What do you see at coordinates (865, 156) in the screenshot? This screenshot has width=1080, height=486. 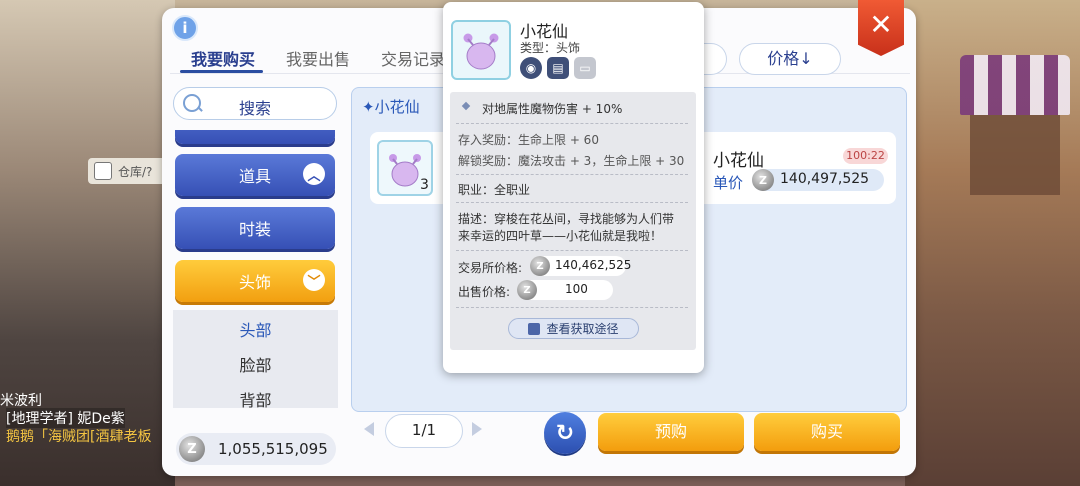 I see `listing-timer: 100:22` at bounding box center [865, 156].